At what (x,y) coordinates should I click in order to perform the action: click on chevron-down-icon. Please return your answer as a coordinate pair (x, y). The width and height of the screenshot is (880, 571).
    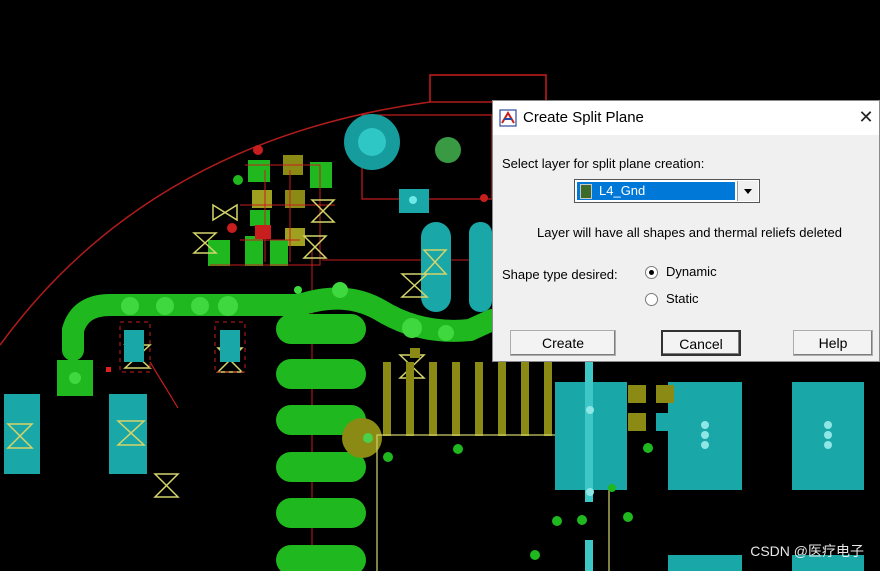
    Looking at the image, I should click on (747, 191).